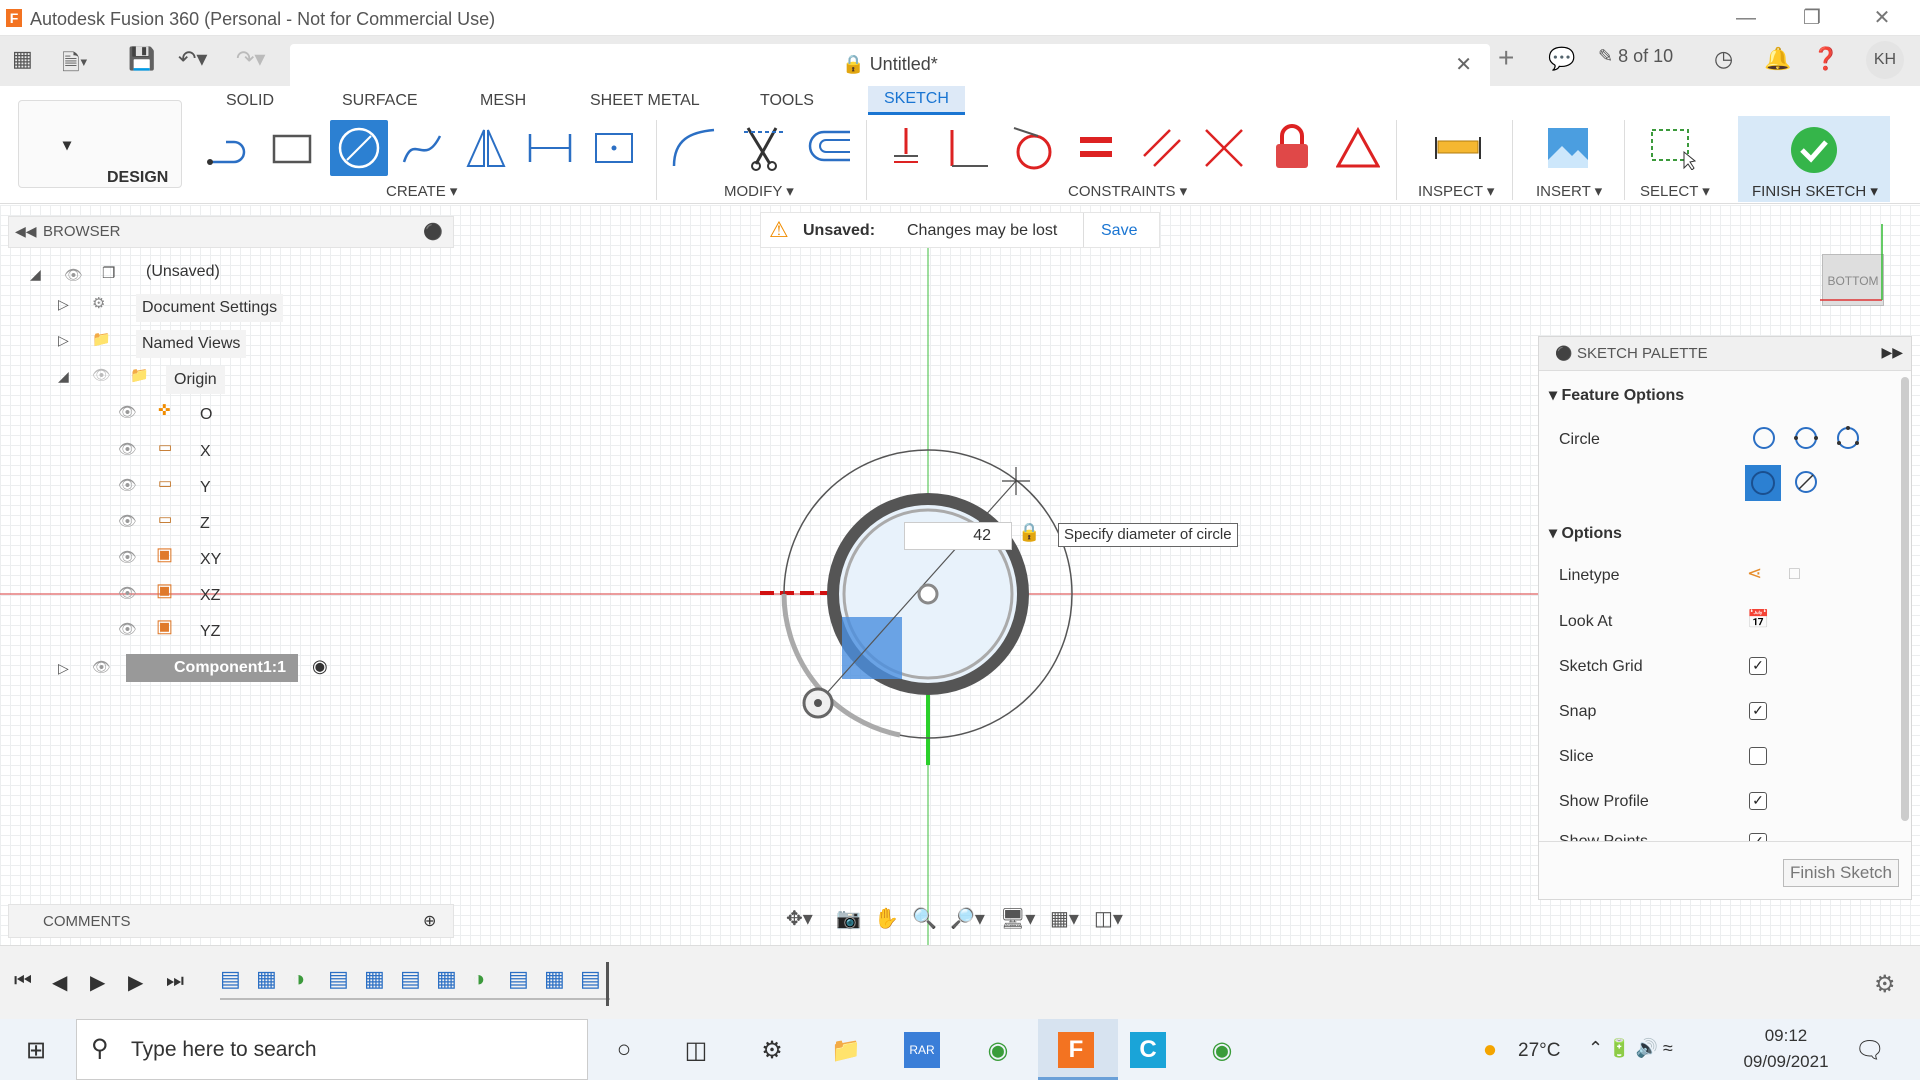  I want to click on document-tab: 🔒 Untitled* ✕, so click(890, 65).